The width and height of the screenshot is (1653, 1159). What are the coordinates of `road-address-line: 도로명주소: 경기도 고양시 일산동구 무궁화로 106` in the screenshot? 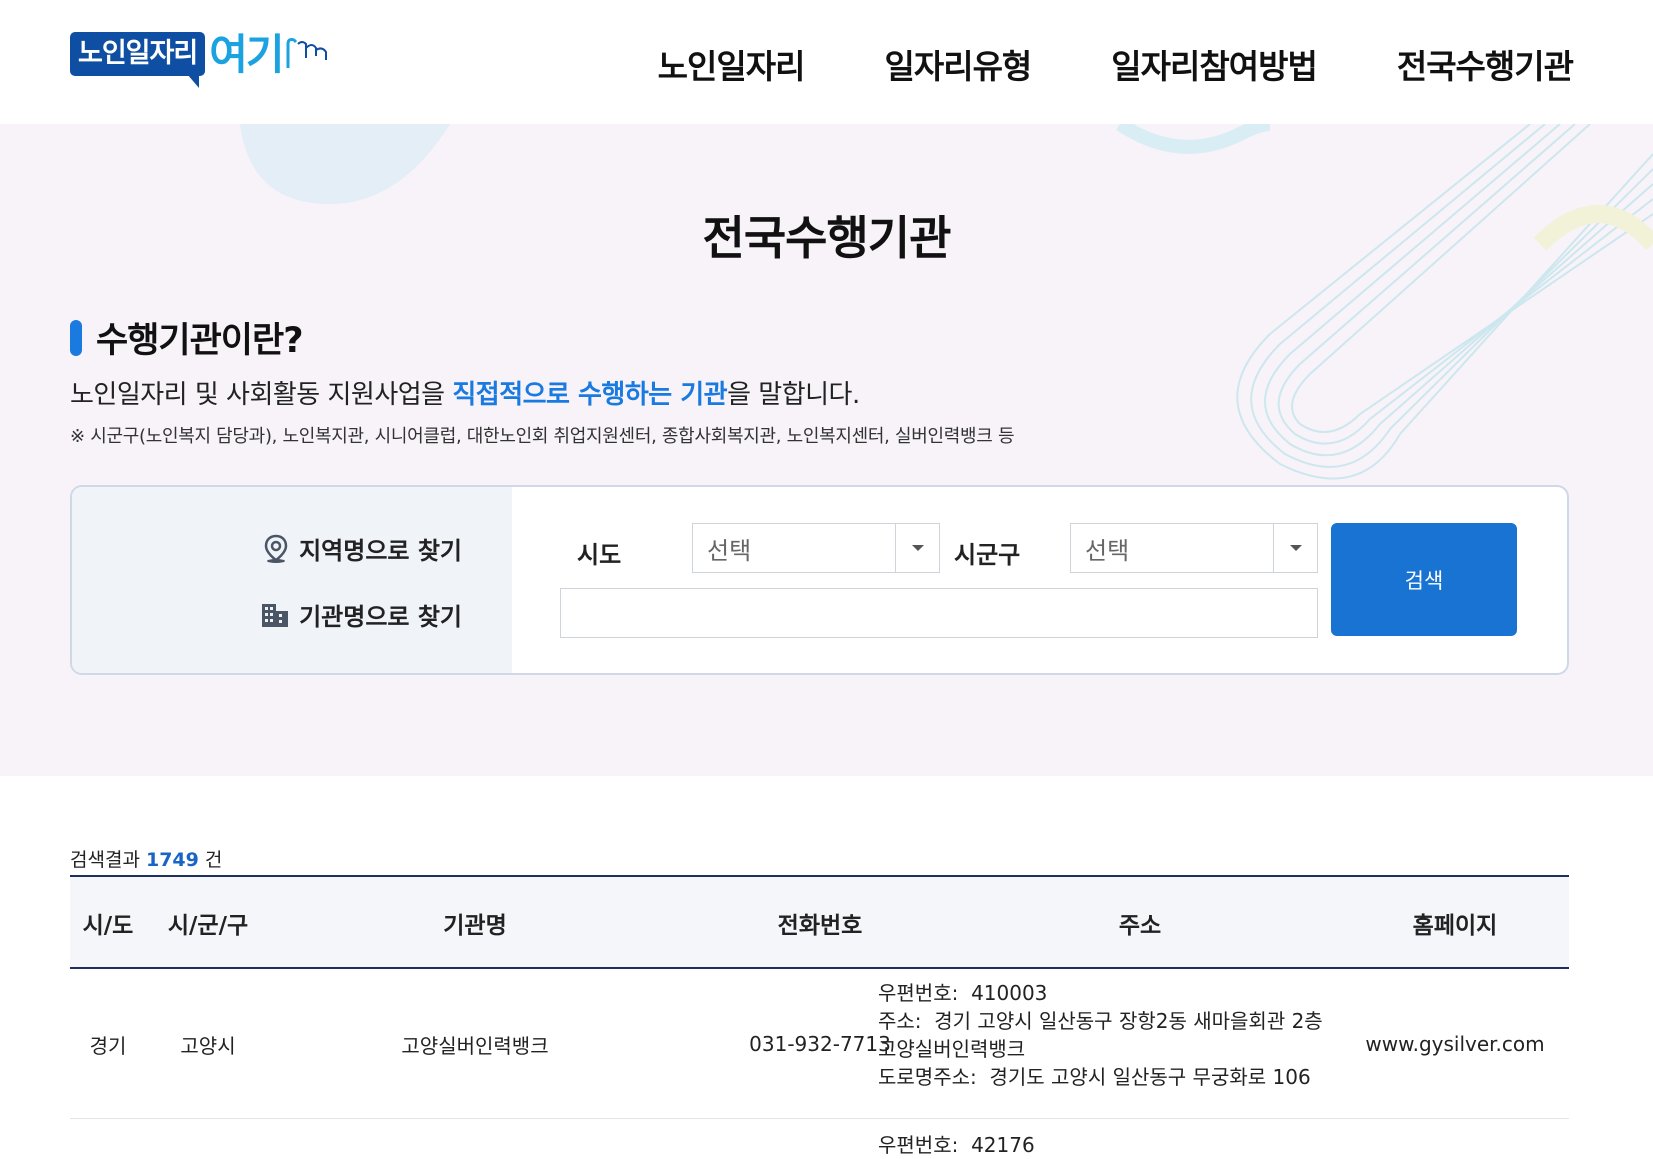 It's located at (1108, 1077).